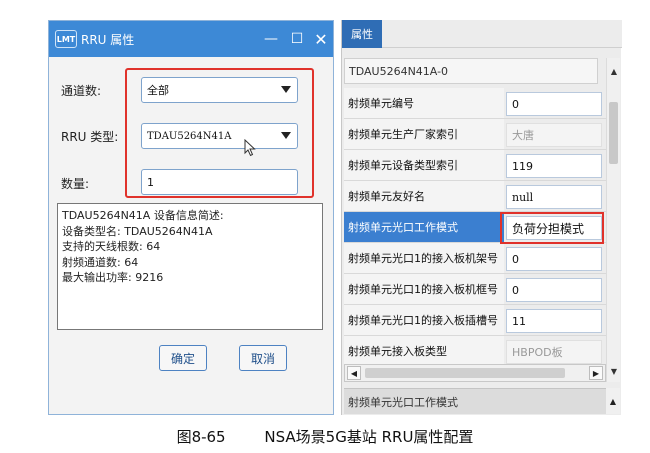 This screenshot has height=453, width=650. What do you see at coordinates (424, 351) in the screenshot?
I see `property-name: 射频单元接入板类型` at bounding box center [424, 351].